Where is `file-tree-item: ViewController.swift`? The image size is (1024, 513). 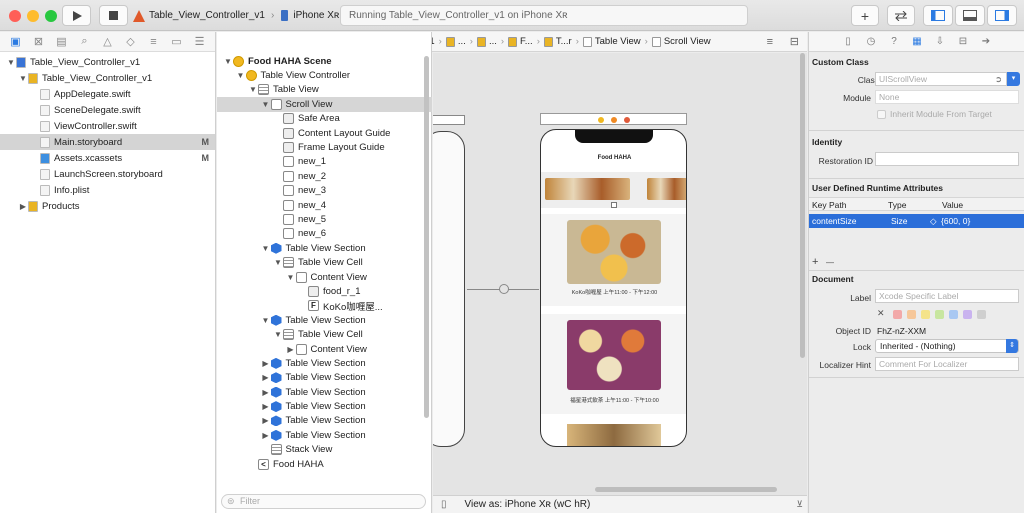 file-tree-item: ViewController.swift is located at coordinates (107, 126).